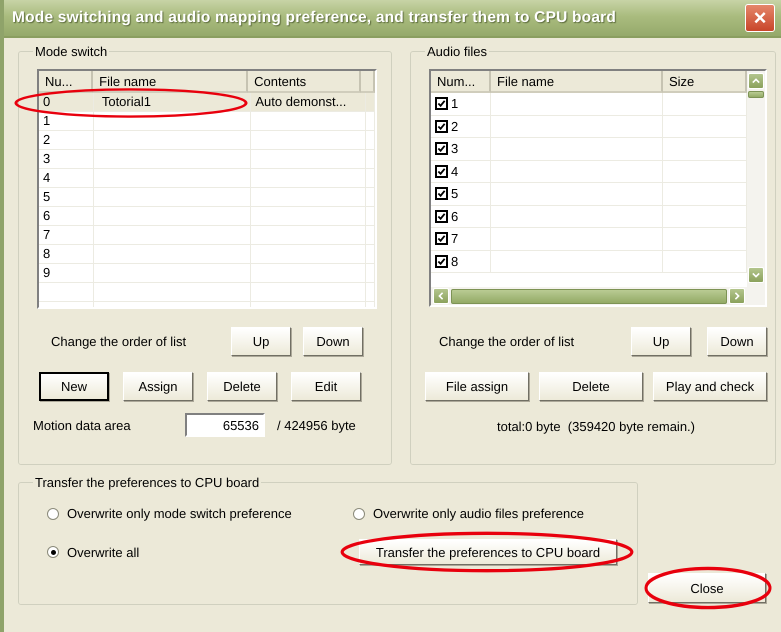 Image resolution: width=781 pixels, height=632 pixels. What do you see at coordinates (756, 81) in the screenshot?
I see `scroll-up-icon` at bounding box center [756, 81].